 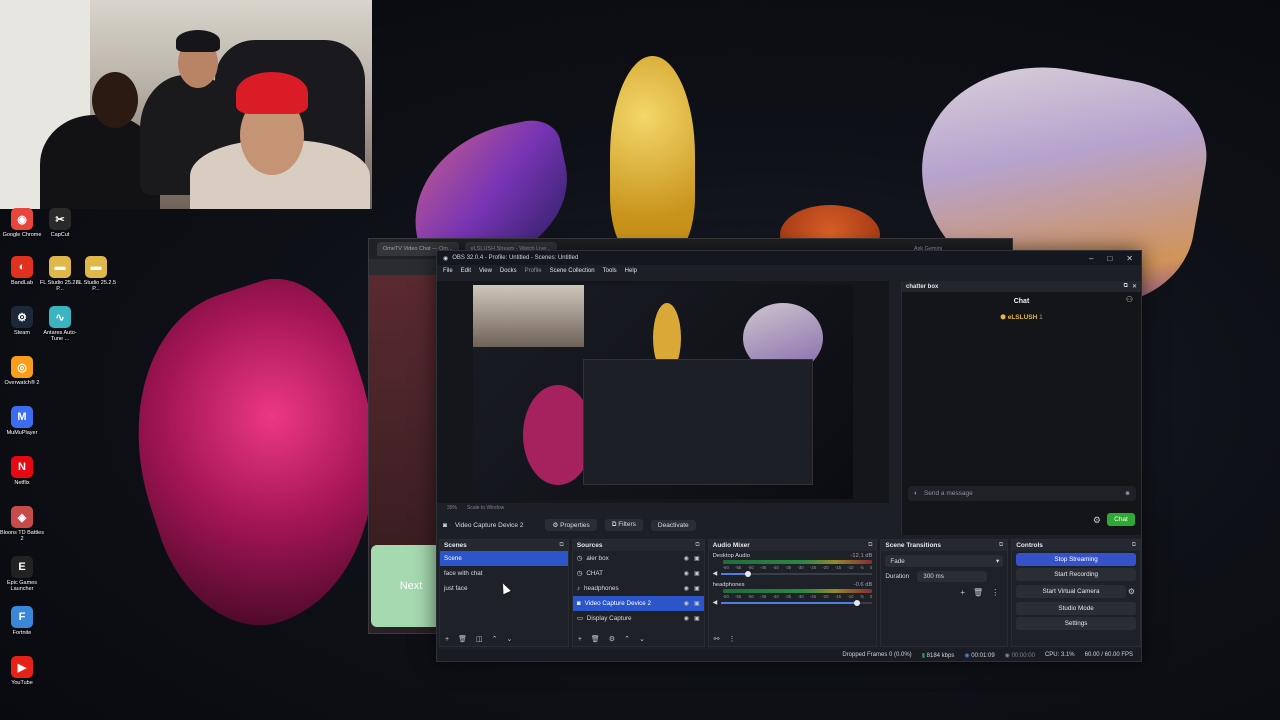 What do you see at coordinates (631, 271) in the screenshot?
I see `menu-help: Help` at bounding box center [631, 271].